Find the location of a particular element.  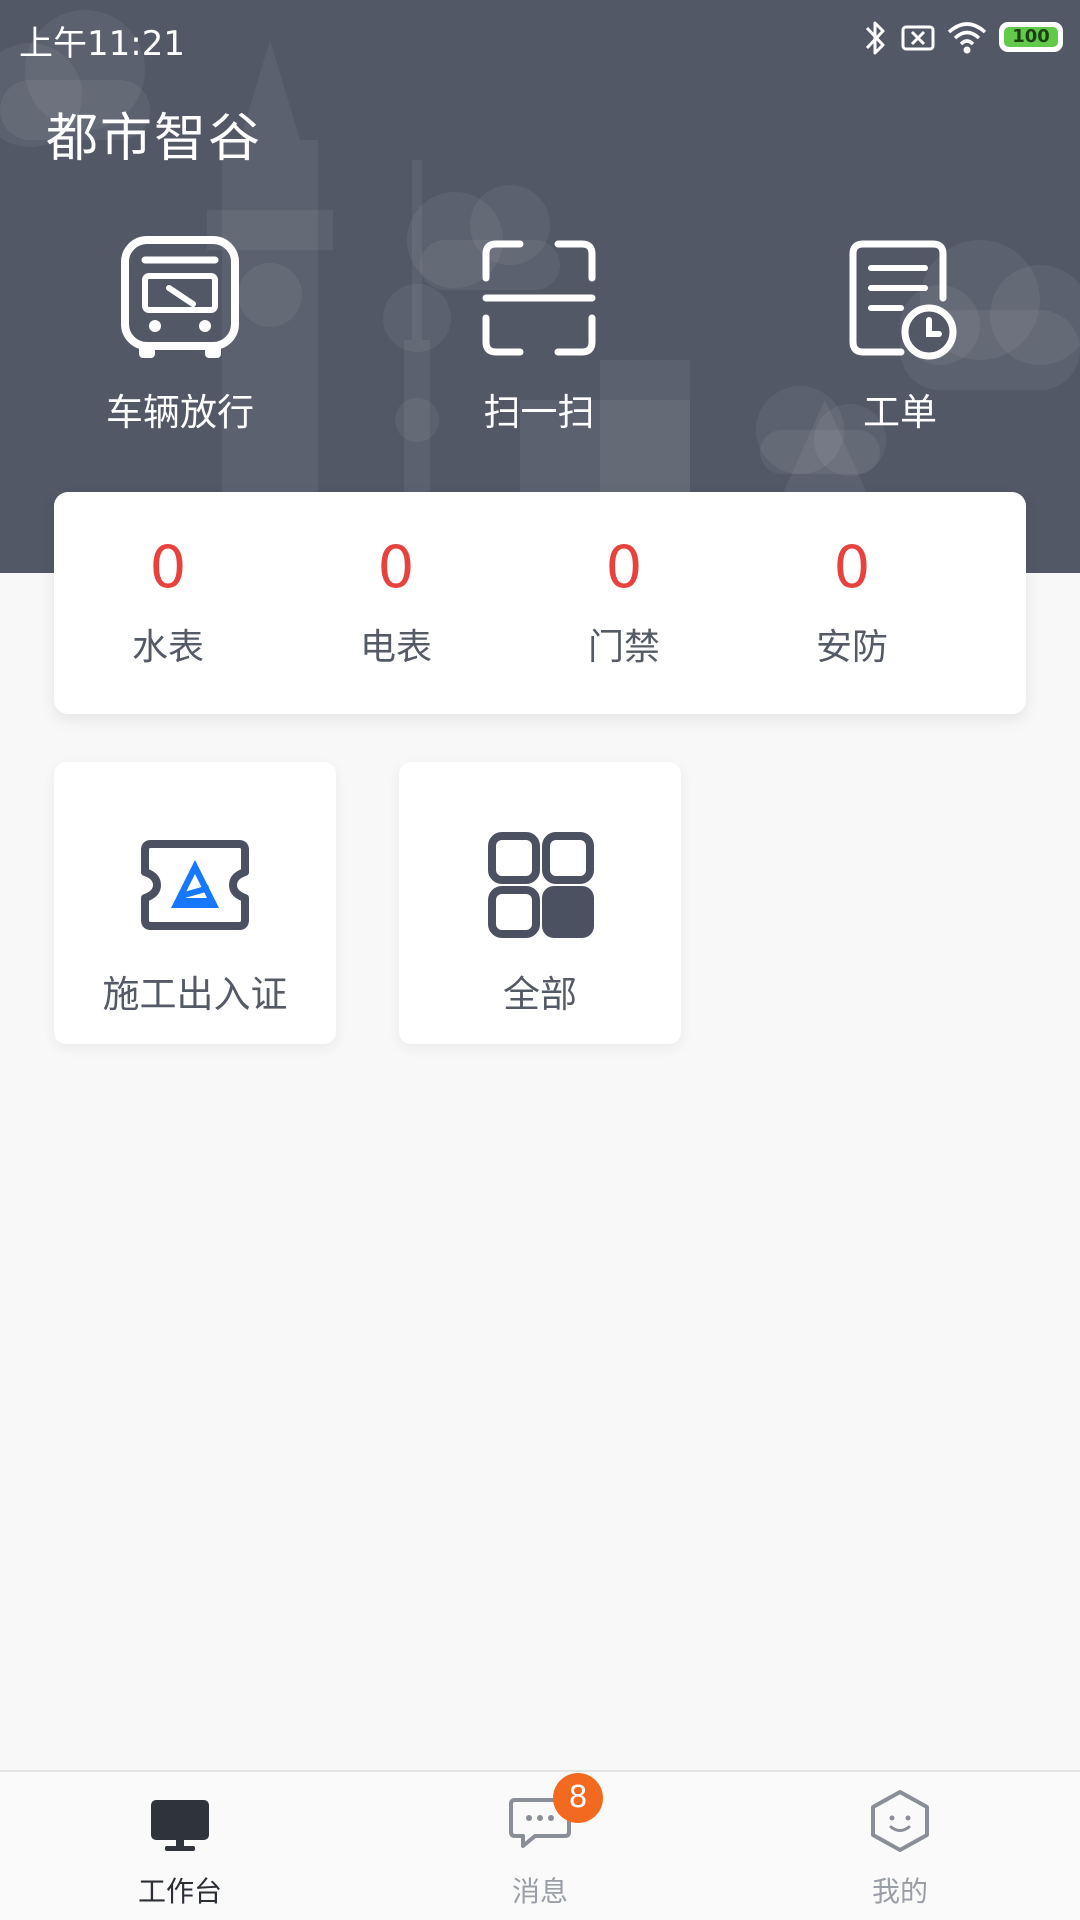

tab-messages: 消息 is located at coordinates (540, 1846).